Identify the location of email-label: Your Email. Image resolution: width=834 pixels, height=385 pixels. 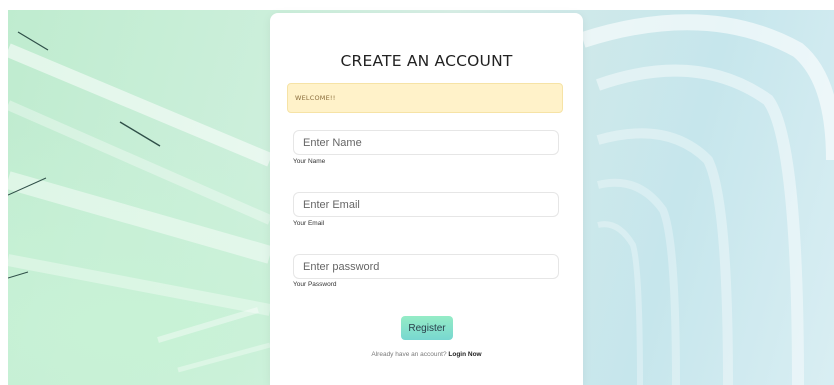
(309, 223).